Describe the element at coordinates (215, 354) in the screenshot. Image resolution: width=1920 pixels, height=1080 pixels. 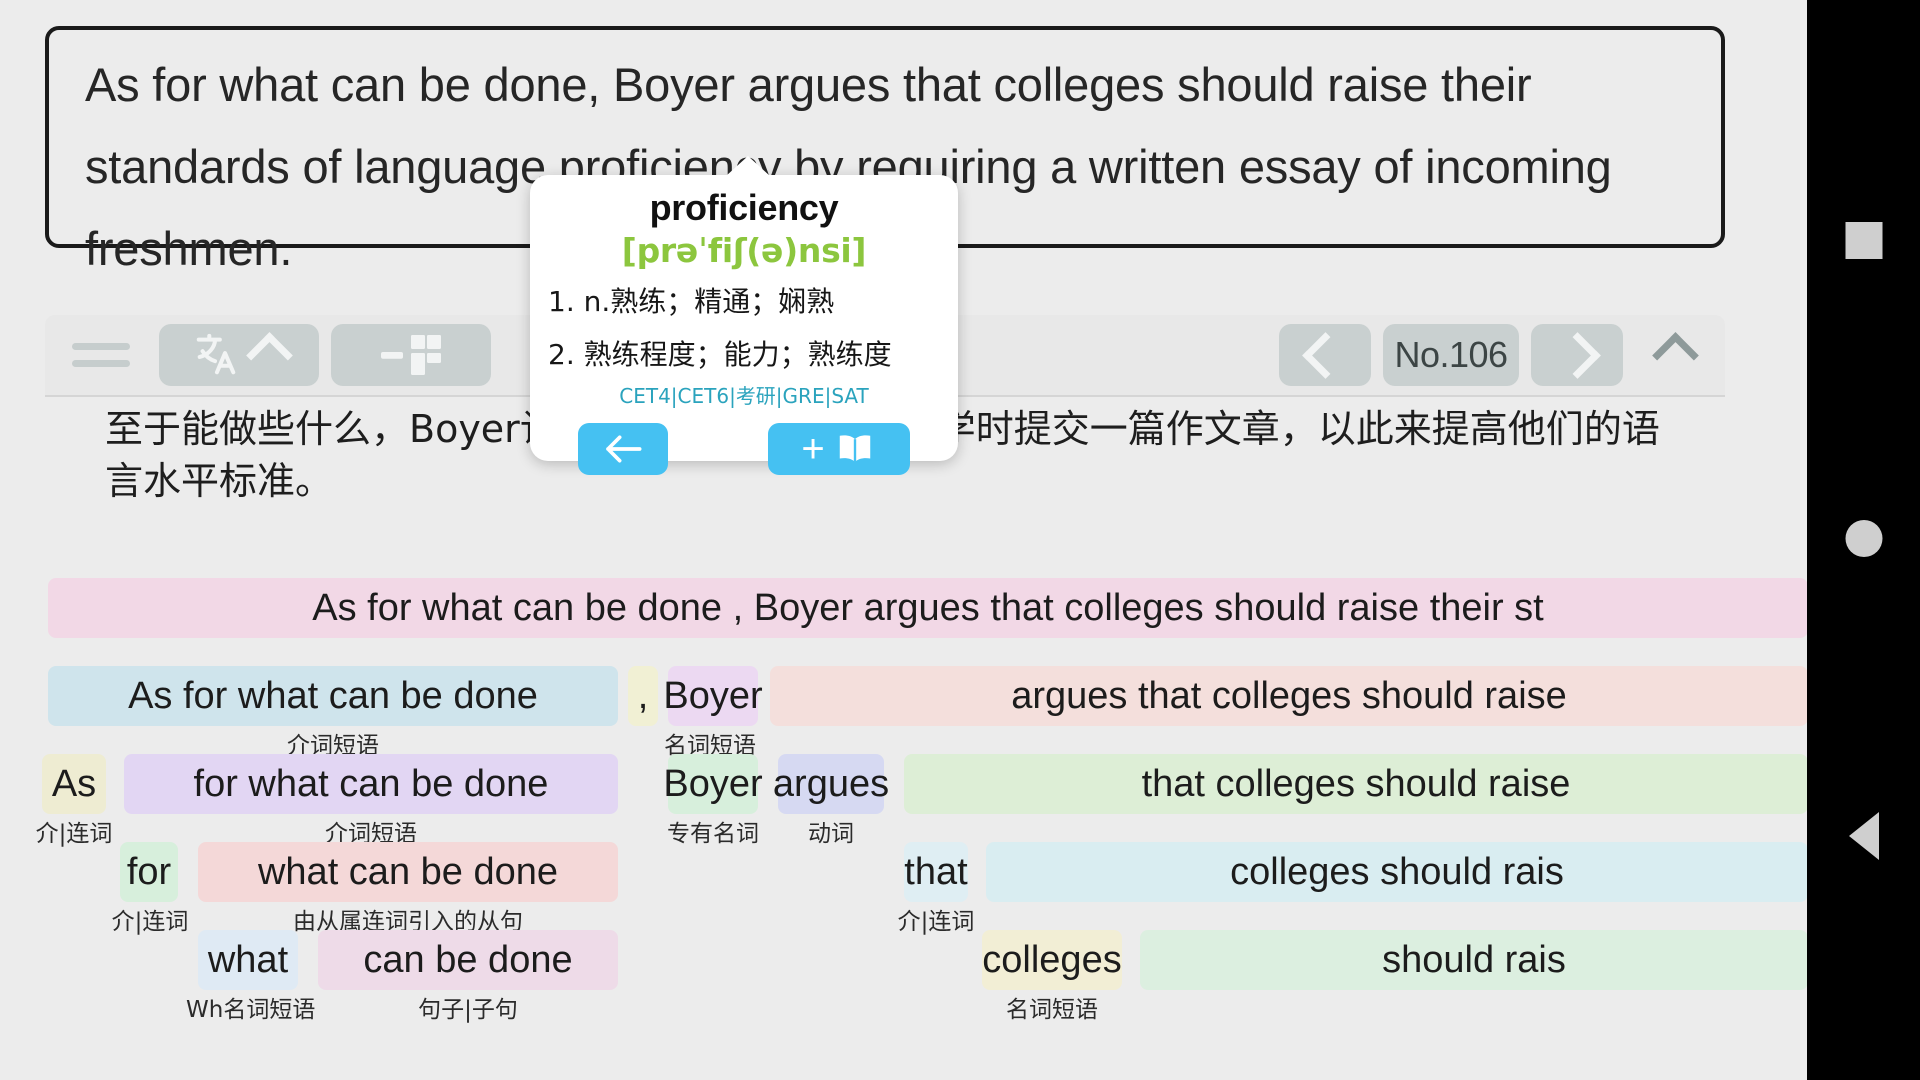
I see `translate-icon` at that location.